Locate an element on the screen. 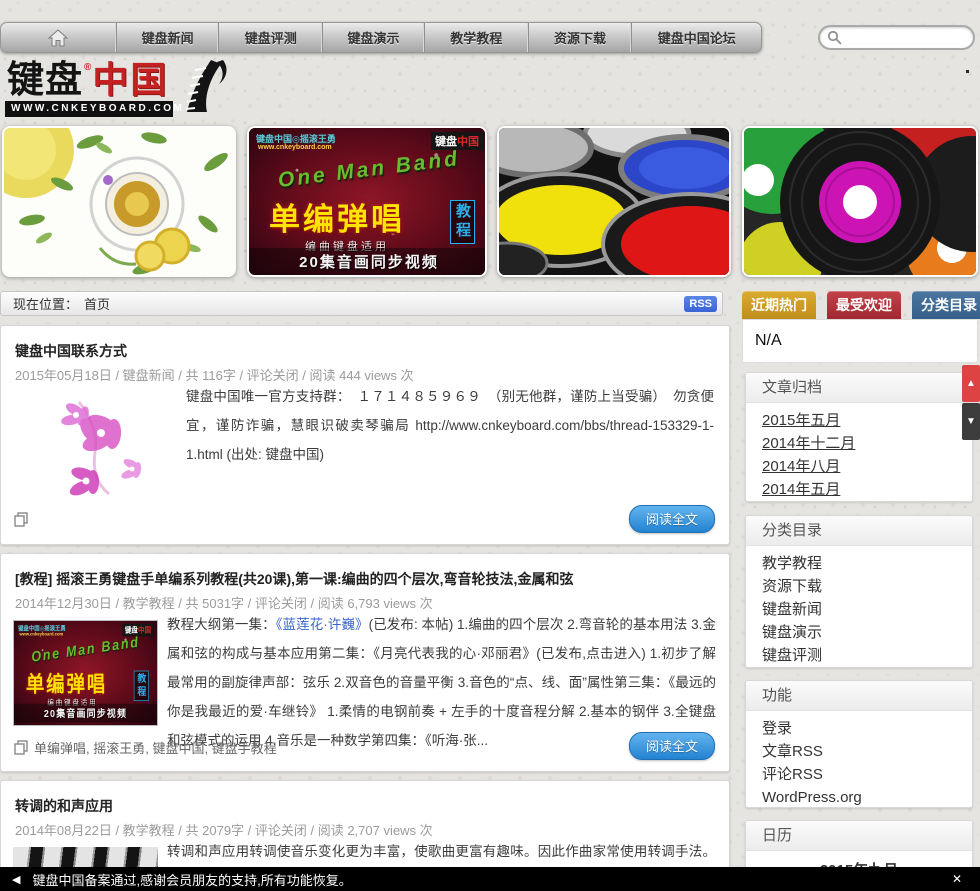 This screenshot has height=891, width=980. logo-url: WWW.CNKEYBOARD.COM is located at coordinates (93, 109).